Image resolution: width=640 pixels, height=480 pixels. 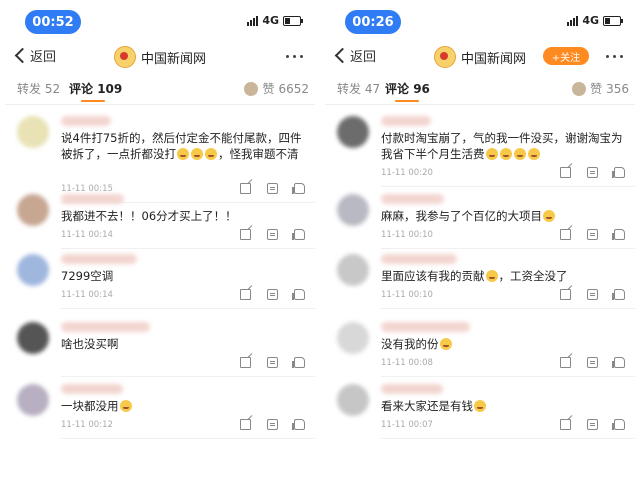 What do you see at coordinates (410, 344) in the screenshot?
I see `comment-body: 没有我的份` at bounding box center [410, 344].